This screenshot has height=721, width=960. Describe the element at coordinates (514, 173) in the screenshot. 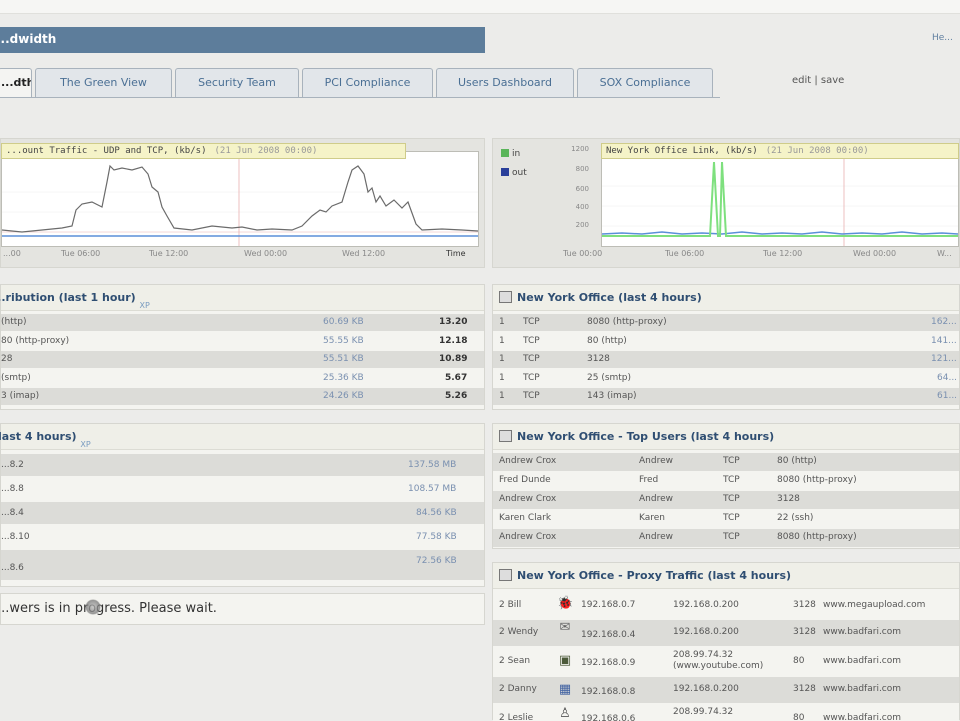

I see `legend-out: out` at that location.